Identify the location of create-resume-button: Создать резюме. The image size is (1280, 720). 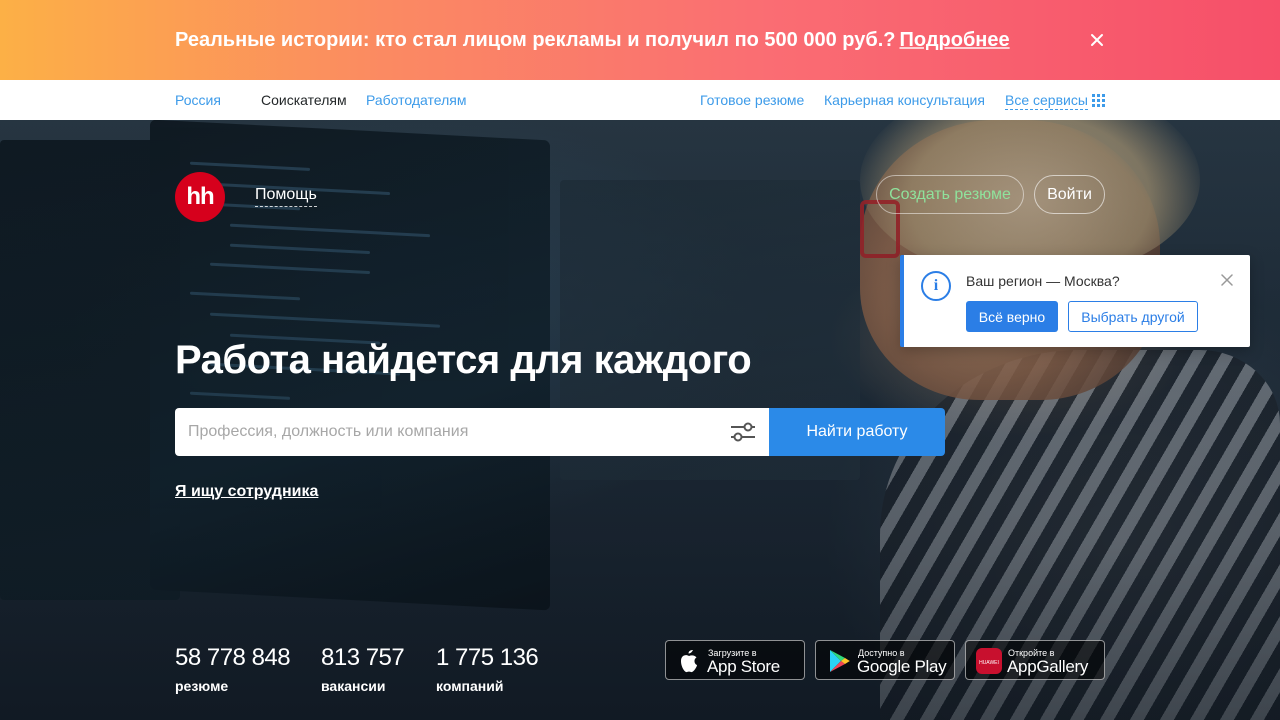
(950, 194).